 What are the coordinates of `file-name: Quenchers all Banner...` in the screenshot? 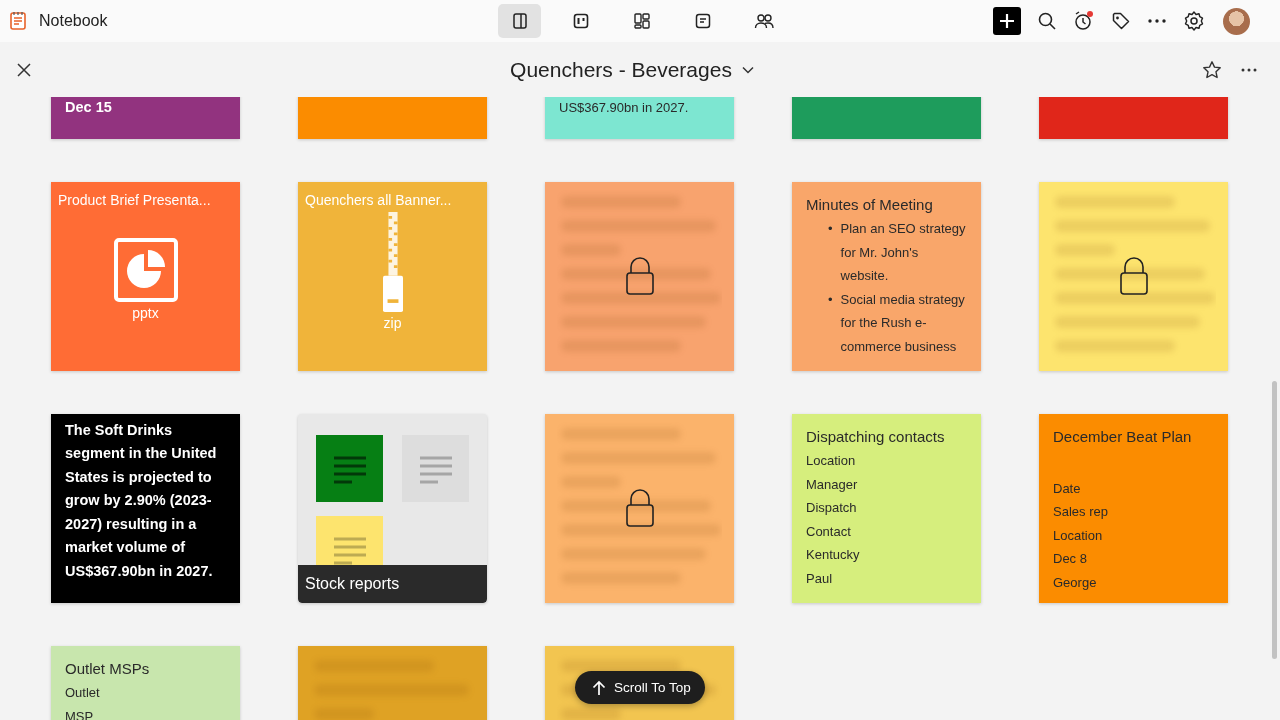 It's located at (378, 200).